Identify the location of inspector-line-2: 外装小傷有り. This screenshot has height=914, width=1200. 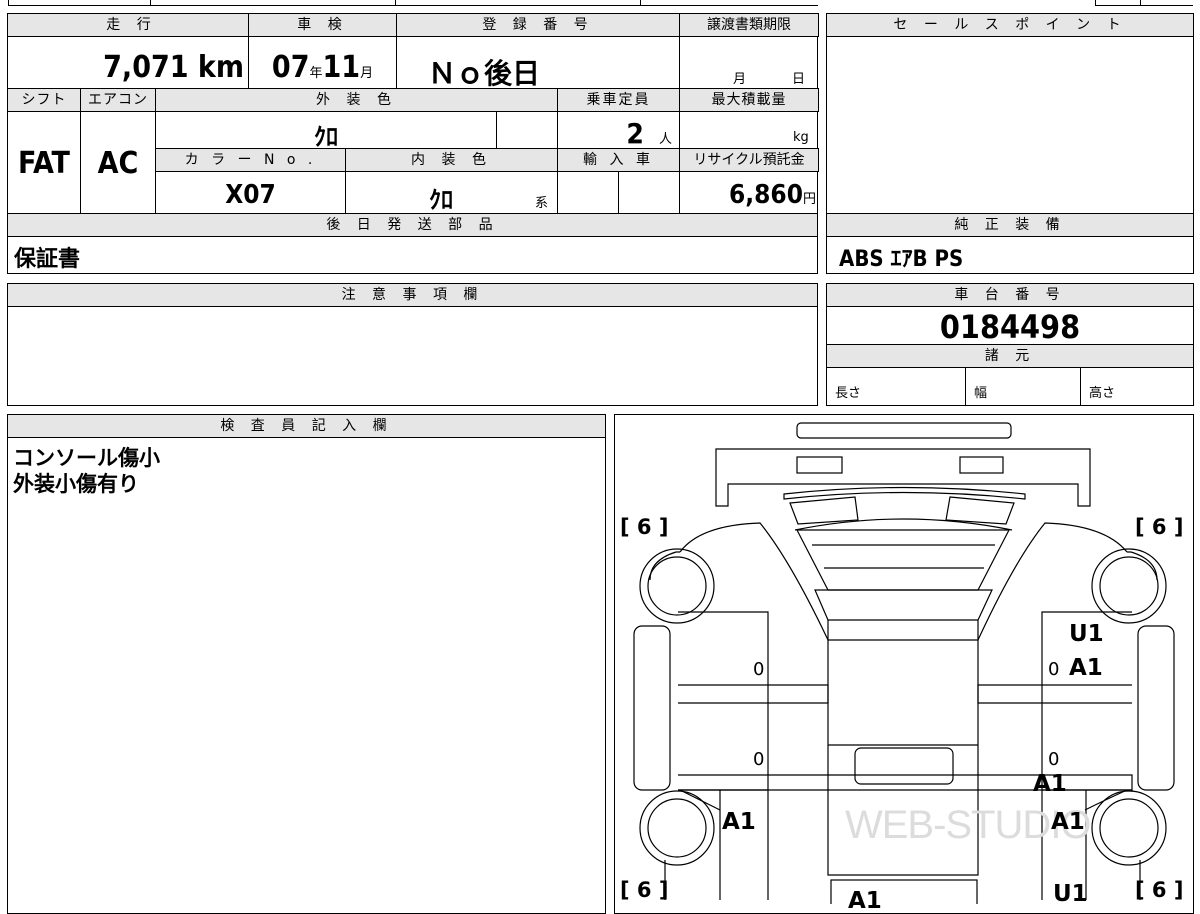
(76, 484).